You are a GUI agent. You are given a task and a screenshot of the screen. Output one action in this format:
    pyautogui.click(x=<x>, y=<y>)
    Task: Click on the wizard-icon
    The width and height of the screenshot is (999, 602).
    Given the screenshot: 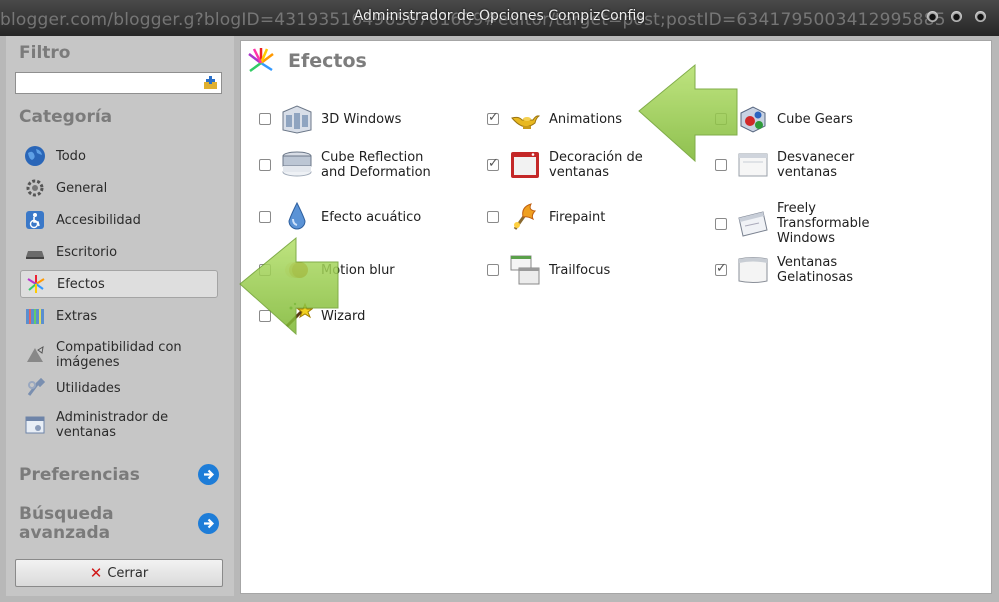 What is the action you would take?
    pyautogui.click(x=297, y=316)
    